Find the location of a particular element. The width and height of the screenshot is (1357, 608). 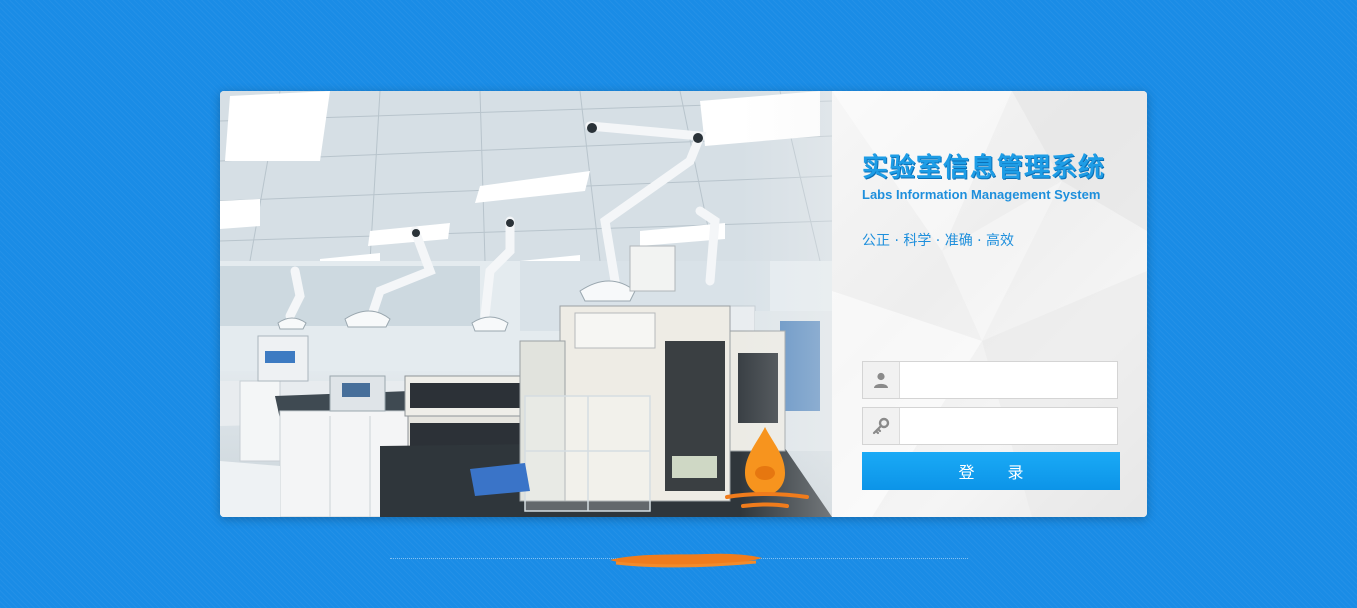

password-field is located at coordinates (990, 426).